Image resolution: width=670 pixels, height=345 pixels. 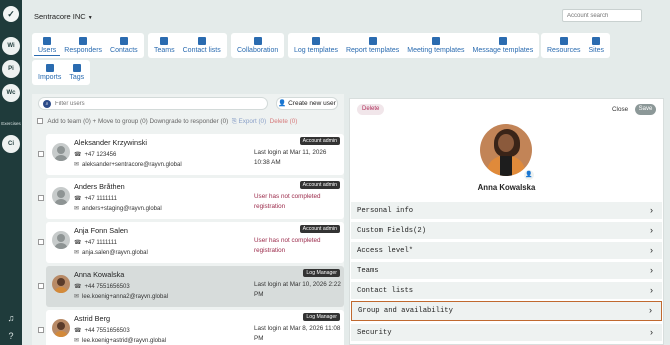 What do you see at coordinates (95, 155) in the screenshot?
I see `user-phone: ☎ +47 123456` at bounding box center [95, 155].